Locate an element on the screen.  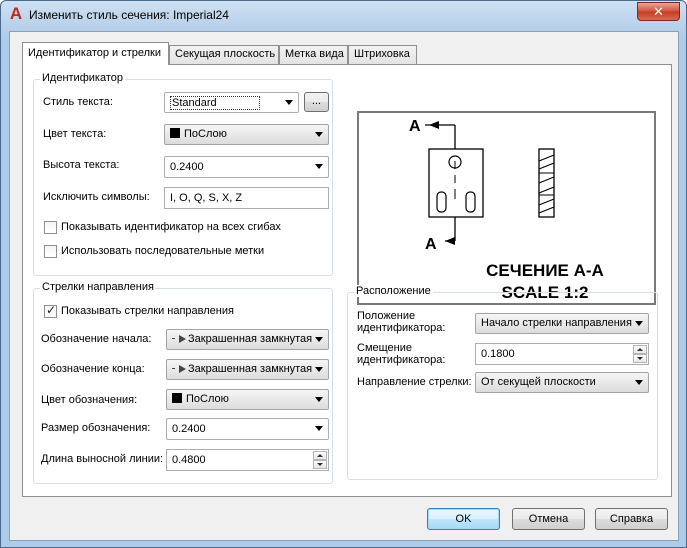
text-height-combo: 0.2400 is located at coordinates (246, 167).